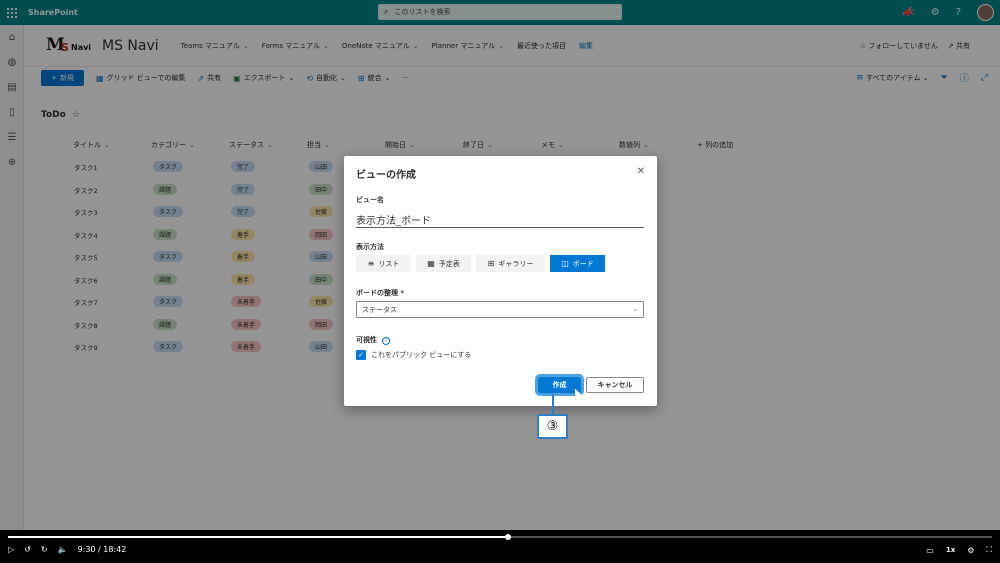 This screenshot has width=1000, height=563. Describe the element at coordinates (970, 550) in the screenshot. I see `settings-icon: ⚙` at that location.